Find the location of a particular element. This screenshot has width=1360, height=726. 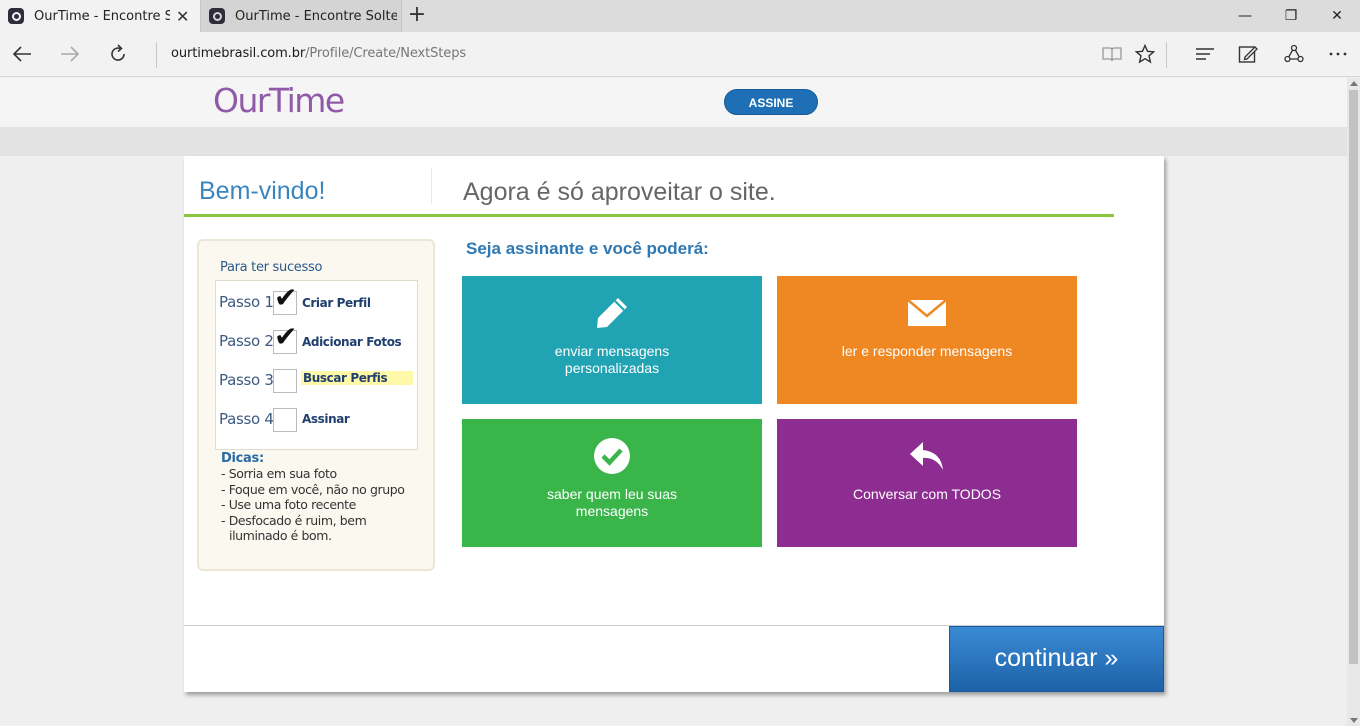

feature-tile-chat-everyone: Conversar com TODOS is located at coordinates (927, 483).